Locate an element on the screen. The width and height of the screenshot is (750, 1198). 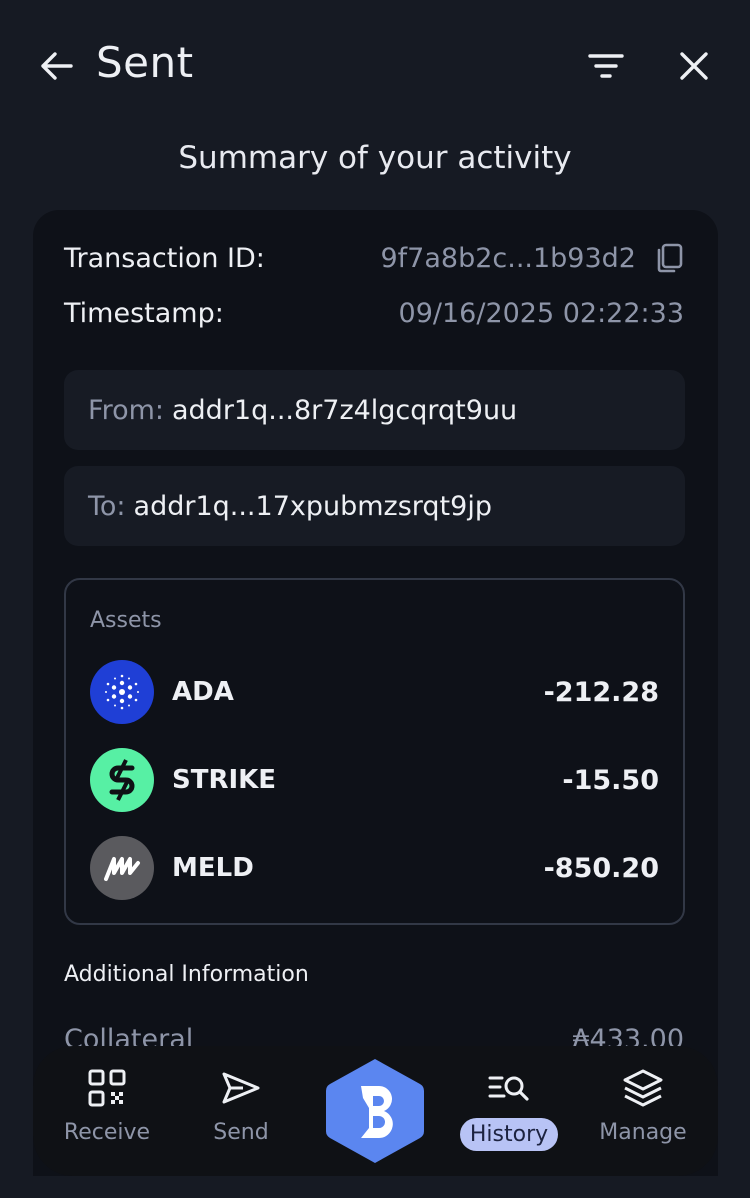
meld-logo-icon is located at coordinates (122, 868).